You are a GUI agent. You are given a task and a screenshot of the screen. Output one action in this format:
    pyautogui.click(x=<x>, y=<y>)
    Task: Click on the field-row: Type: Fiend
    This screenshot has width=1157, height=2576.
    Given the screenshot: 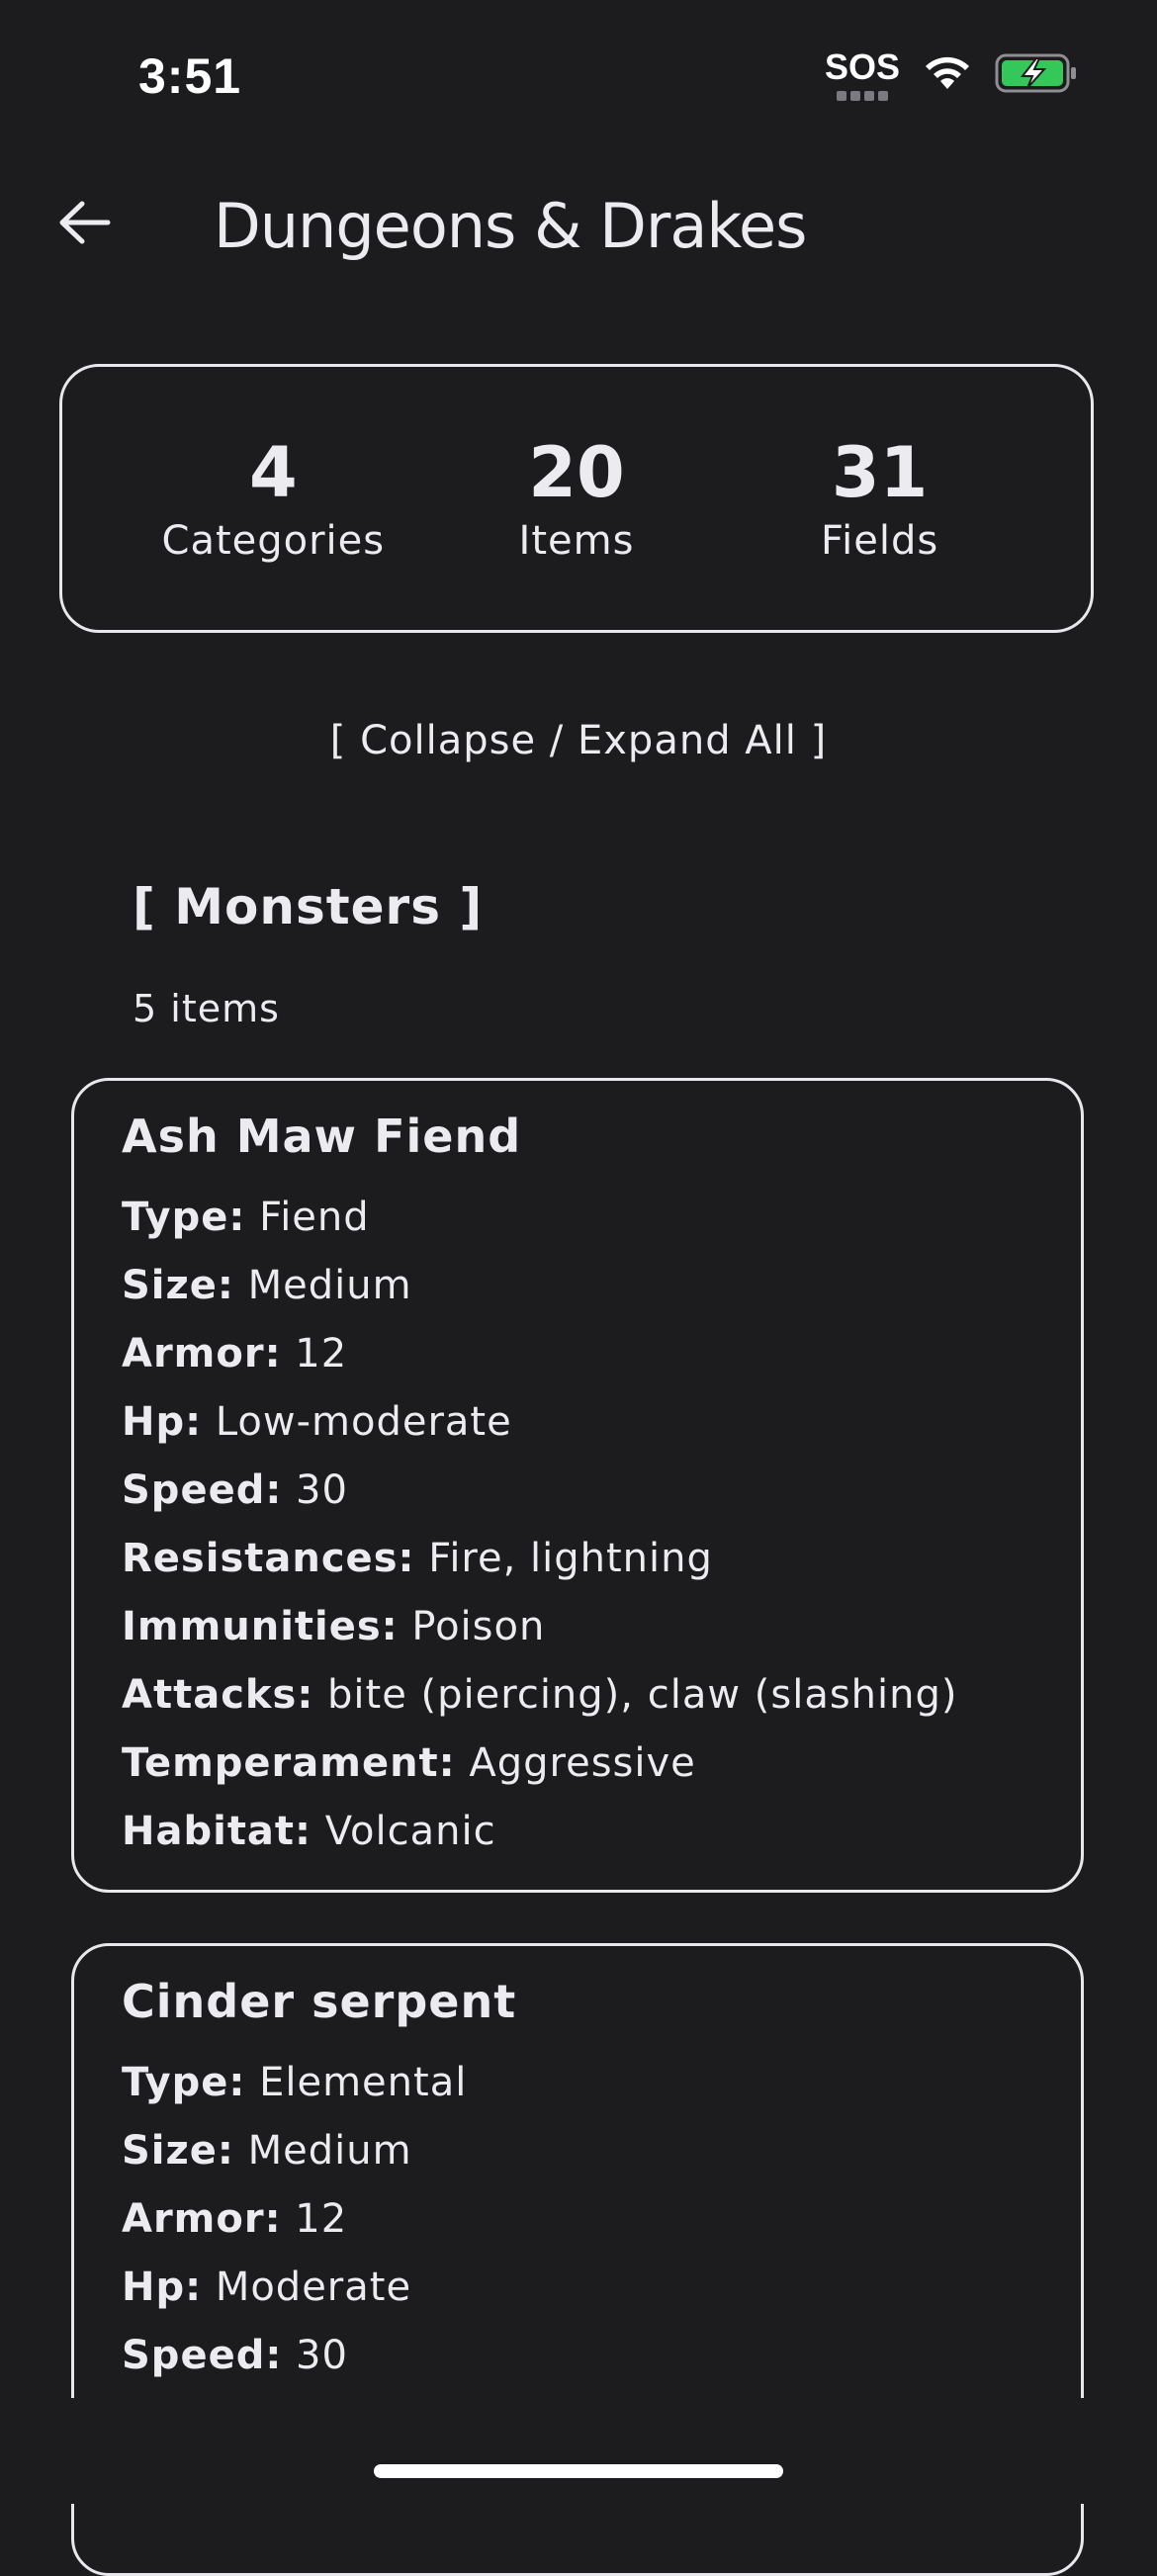 What is the action you would take?
    pyautogui.click(x=578, y=1218)
    